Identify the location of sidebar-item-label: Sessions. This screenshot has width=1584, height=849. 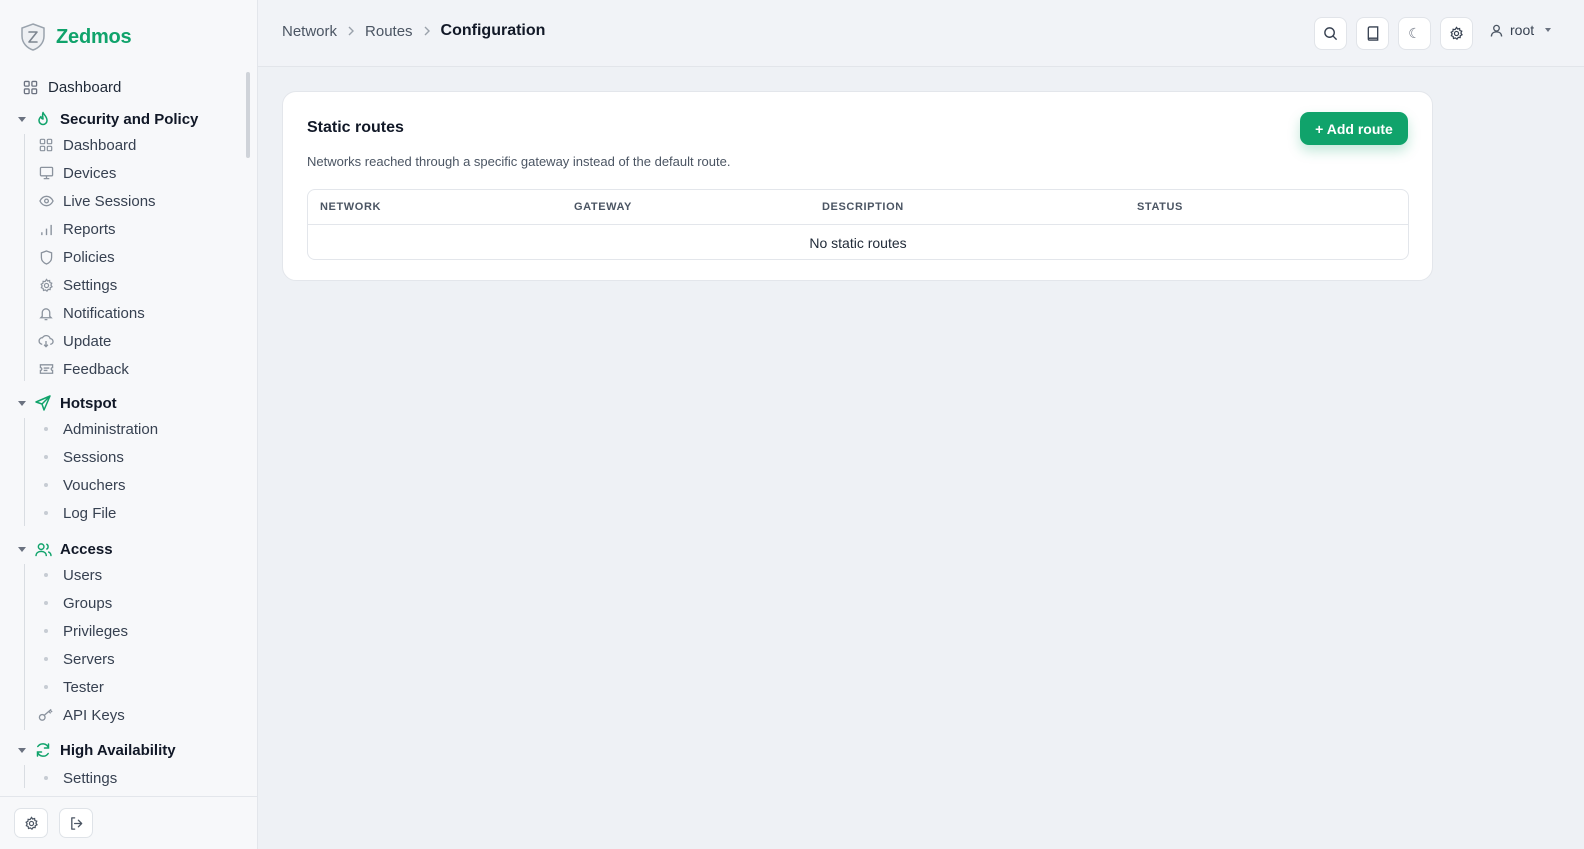
(93, 457).